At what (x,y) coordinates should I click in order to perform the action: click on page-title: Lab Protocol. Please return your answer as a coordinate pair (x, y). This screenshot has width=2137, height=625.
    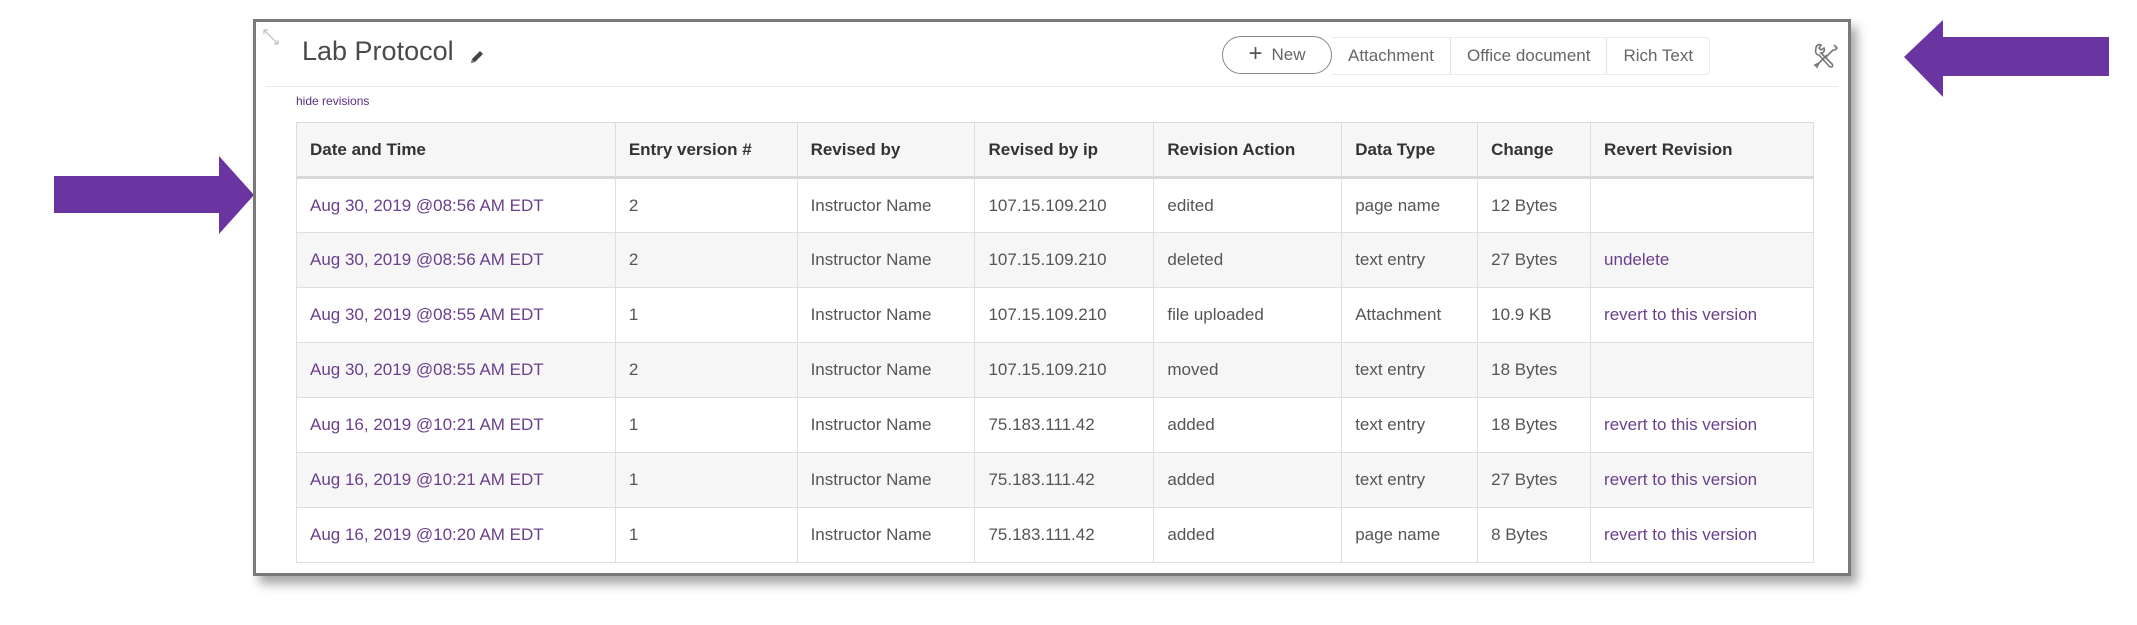
    Looking at the image, I should click on (378, 51).